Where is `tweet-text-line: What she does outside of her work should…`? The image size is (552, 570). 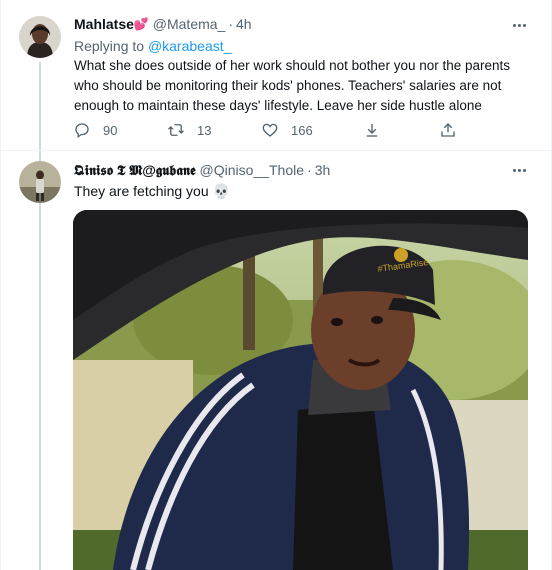
tweet-text-line: What she does outside of her work should… is located at coordinates (292, 65).